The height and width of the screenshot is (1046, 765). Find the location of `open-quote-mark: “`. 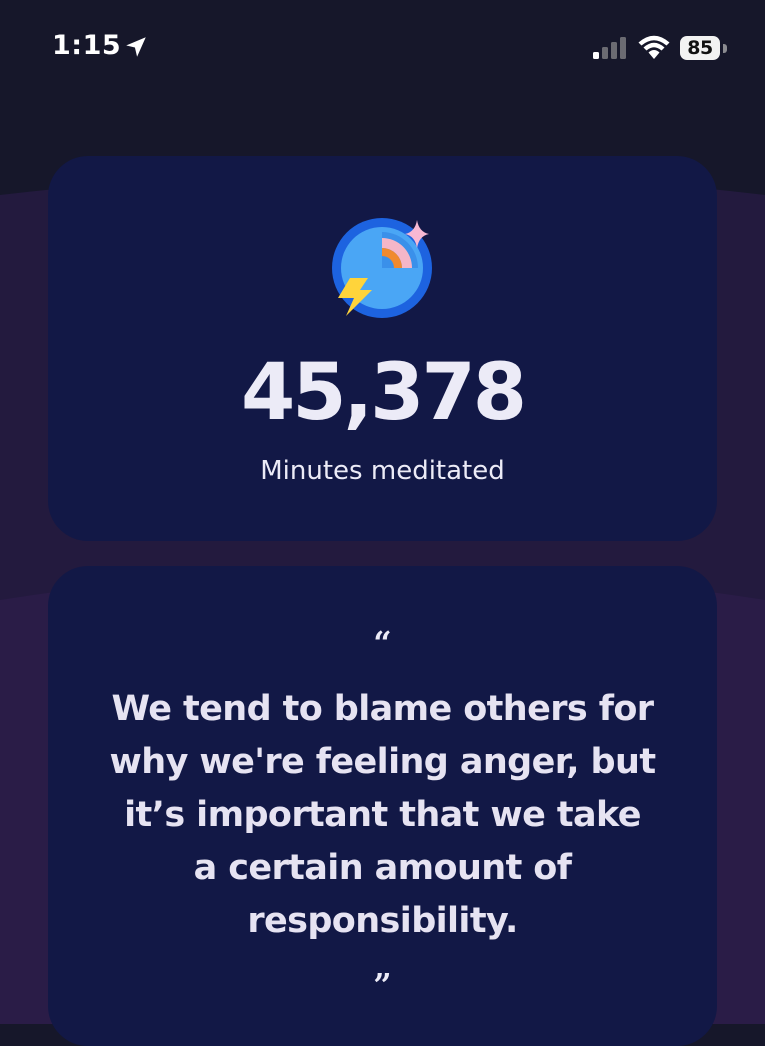

open-quote-mark: “ is located at coordinates (382, 643).